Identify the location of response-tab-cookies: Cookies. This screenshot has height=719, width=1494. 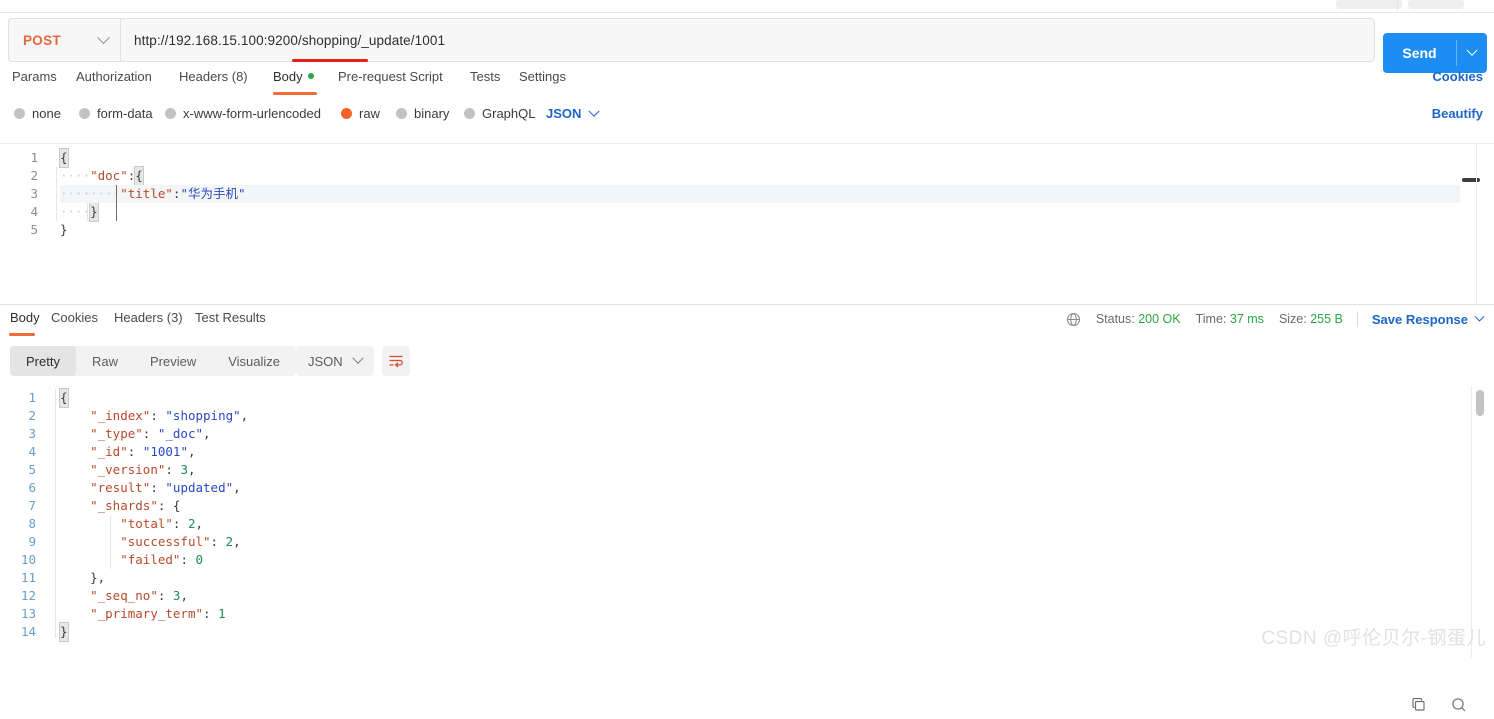
(74, 317).